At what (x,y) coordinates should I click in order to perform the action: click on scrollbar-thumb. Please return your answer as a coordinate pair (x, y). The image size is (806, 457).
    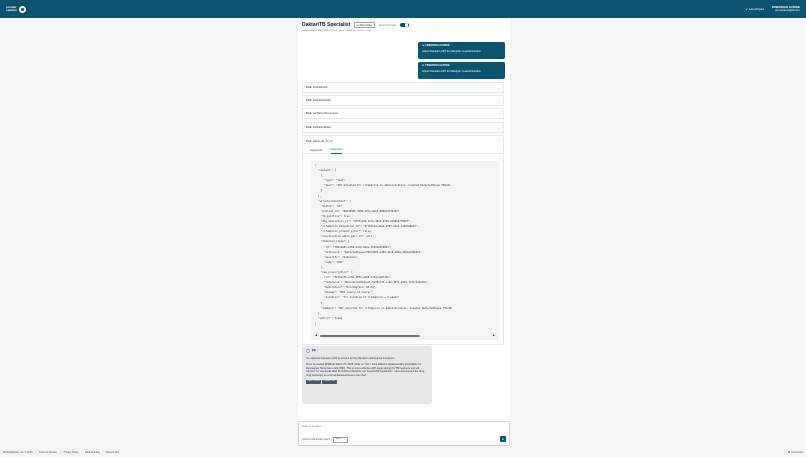
    Looking at the image, I should click on (369, 335).